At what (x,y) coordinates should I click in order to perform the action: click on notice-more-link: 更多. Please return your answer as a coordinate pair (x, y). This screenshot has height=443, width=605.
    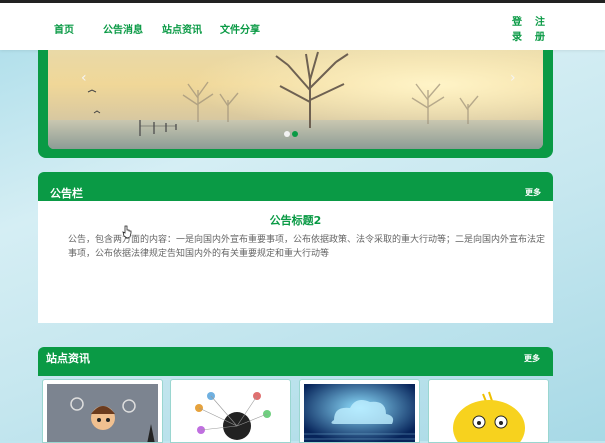
    Looking at the image, I should click on (533, 192).